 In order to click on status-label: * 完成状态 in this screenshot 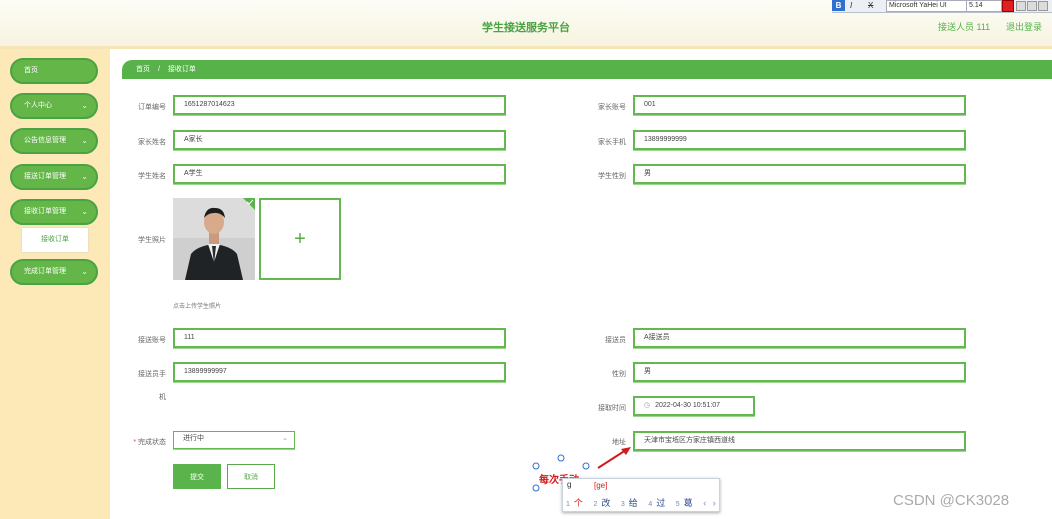, I will do `click(145, 442)`.